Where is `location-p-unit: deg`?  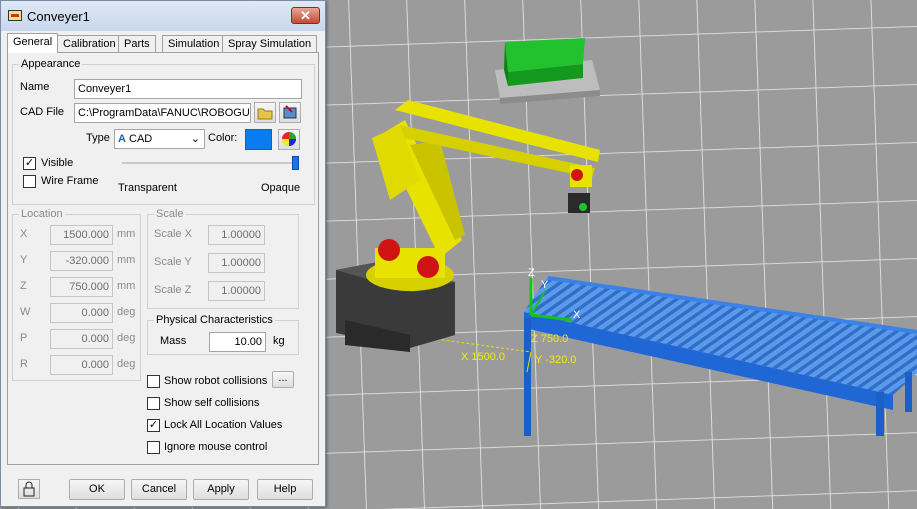 location-p-unit: deg is located at coordinates (126, 338).